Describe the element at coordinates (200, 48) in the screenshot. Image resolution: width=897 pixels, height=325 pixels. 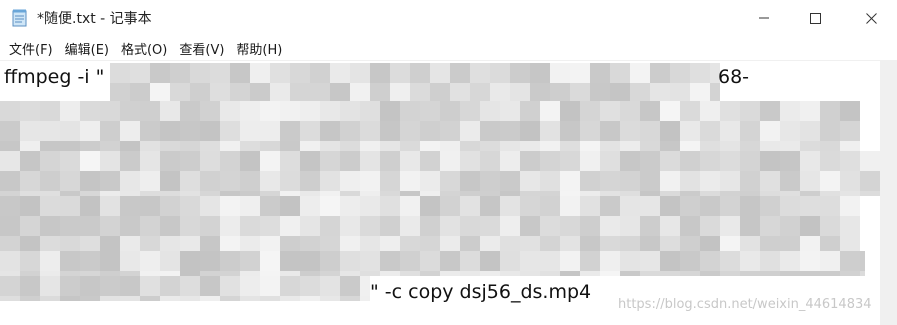
I see `menu-view: 查看(V)` at that location.